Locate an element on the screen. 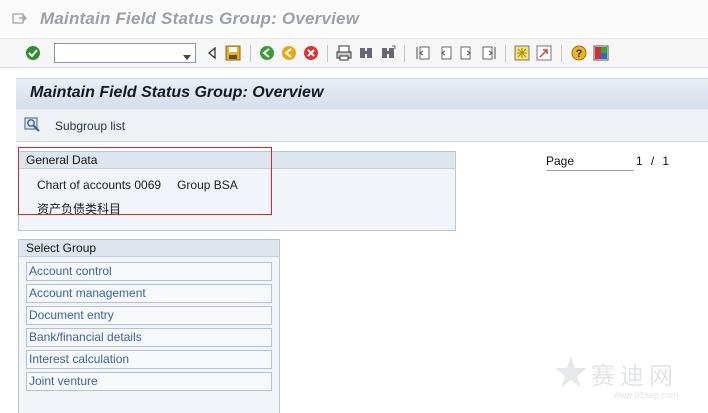 Image resolution: width=708 pixels, height=413 pixels. collapse-triangle-icon is located at coordinates (212, 53).